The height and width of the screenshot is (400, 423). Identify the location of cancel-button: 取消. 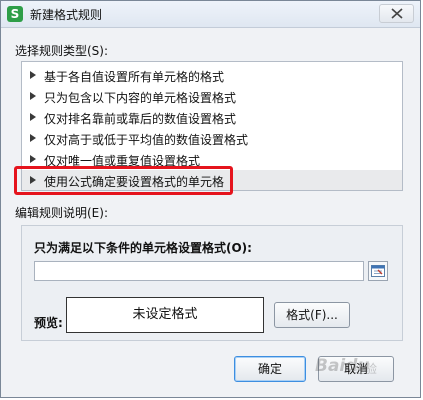
(356, 369).